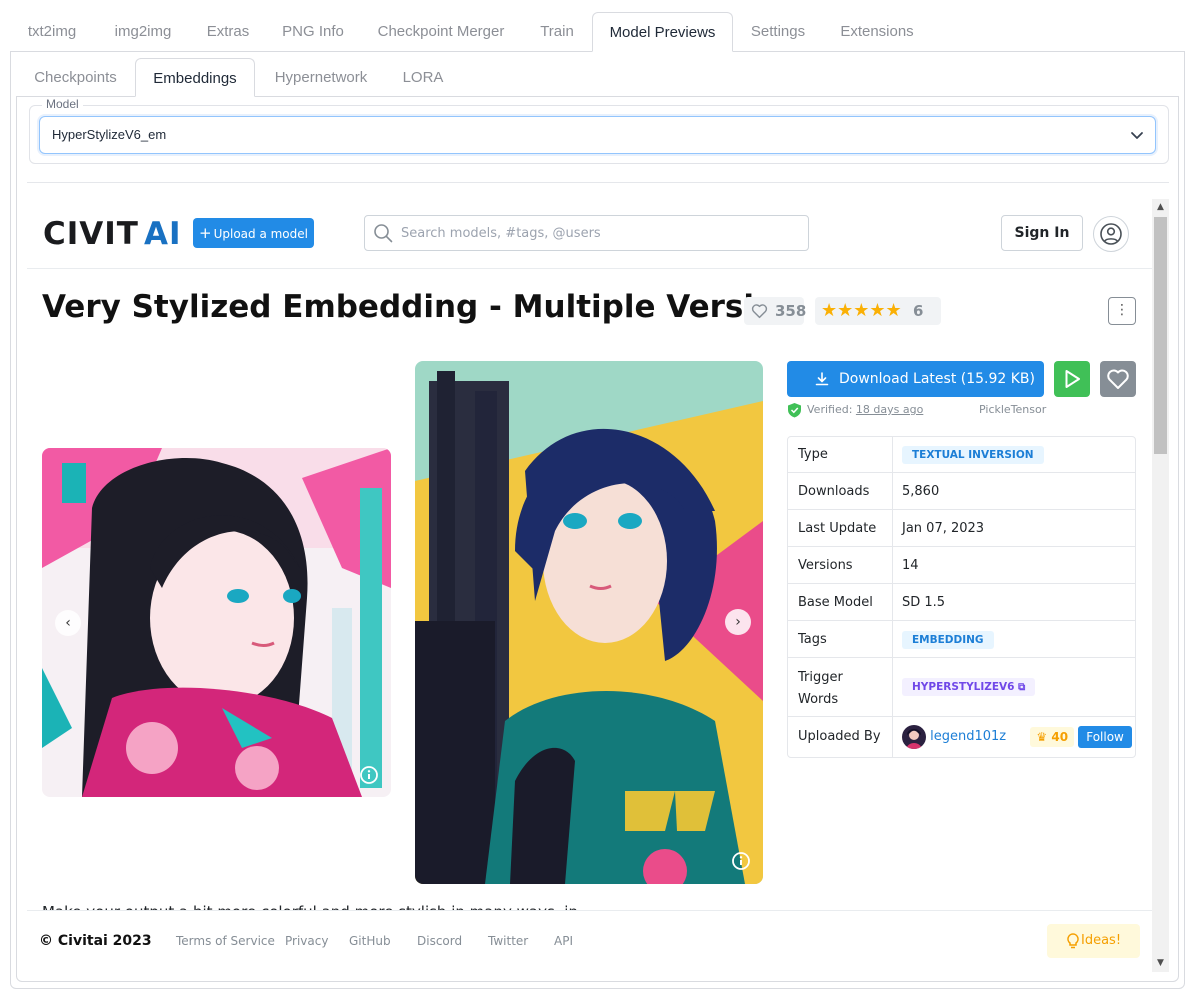 Image resolution: width=1192 pixels, height=1001 pixels. Describe the element at coordinates (778, 32) in the screenshot. I see `tab-settings: Settings` at that location.